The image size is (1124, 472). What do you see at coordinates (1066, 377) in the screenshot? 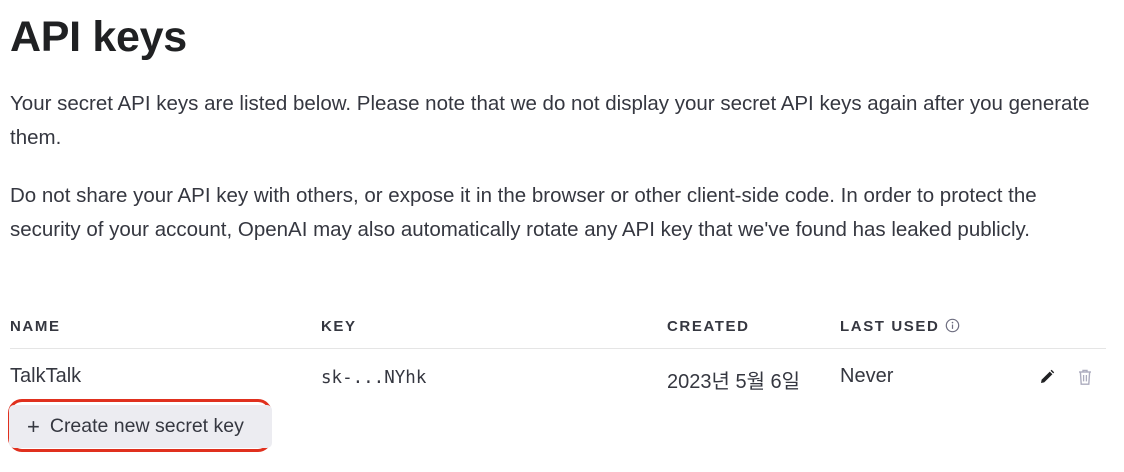
I see `row-actions` at bounding box center [1066, 377].